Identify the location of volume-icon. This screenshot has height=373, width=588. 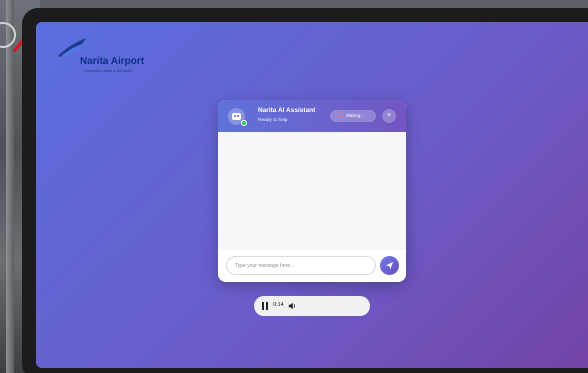
(292, 306).